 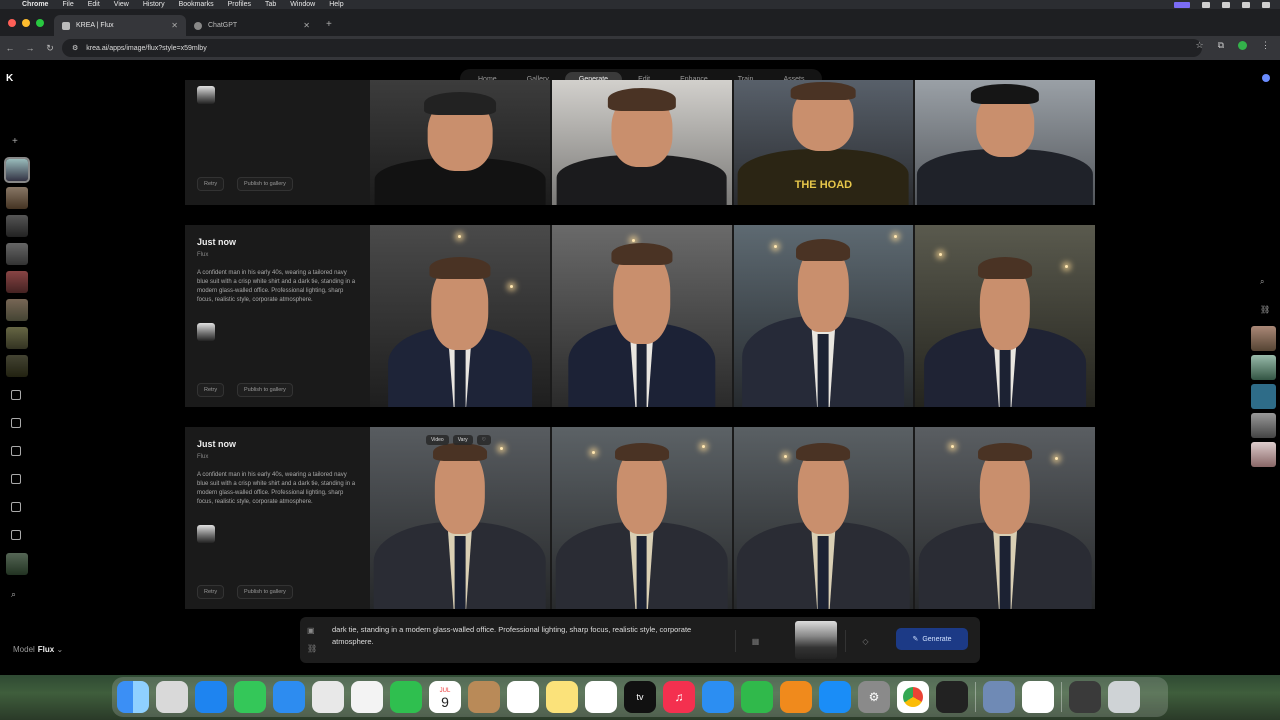 What do you see at coordinates (757, 697) in the screenshot?
I see `numbers-icon` at bounding box center [757, 697].